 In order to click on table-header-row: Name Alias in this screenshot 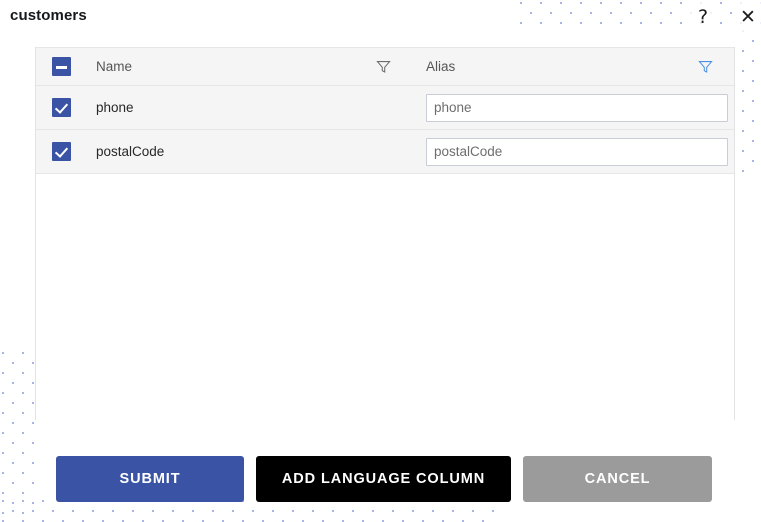, I will do `click(385, 66)`.